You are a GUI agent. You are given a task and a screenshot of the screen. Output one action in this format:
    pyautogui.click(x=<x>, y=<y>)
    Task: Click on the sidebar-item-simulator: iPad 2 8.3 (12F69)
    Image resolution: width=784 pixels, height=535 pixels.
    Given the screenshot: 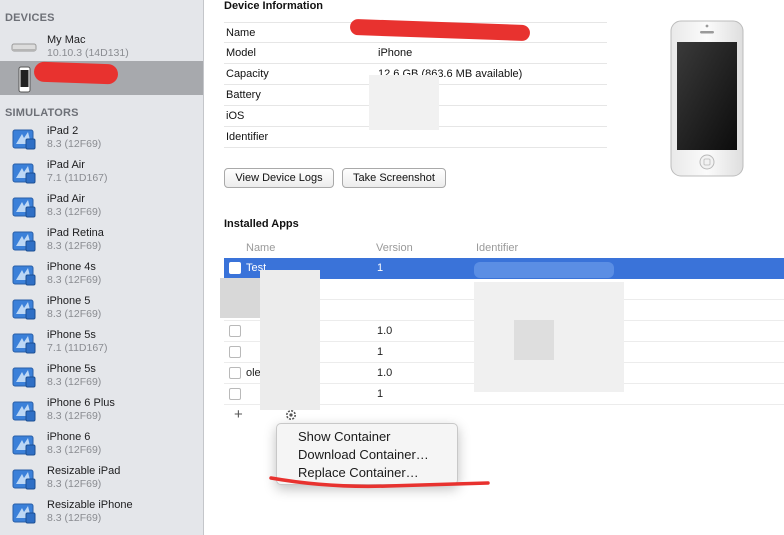 What is the action you would take?
    pyautogui.click(x=101, y=138)
    